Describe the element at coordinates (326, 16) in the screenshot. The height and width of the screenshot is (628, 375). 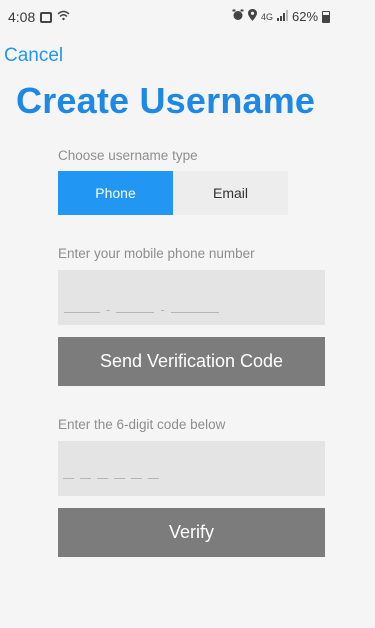
I see `battery-icon` at that location.